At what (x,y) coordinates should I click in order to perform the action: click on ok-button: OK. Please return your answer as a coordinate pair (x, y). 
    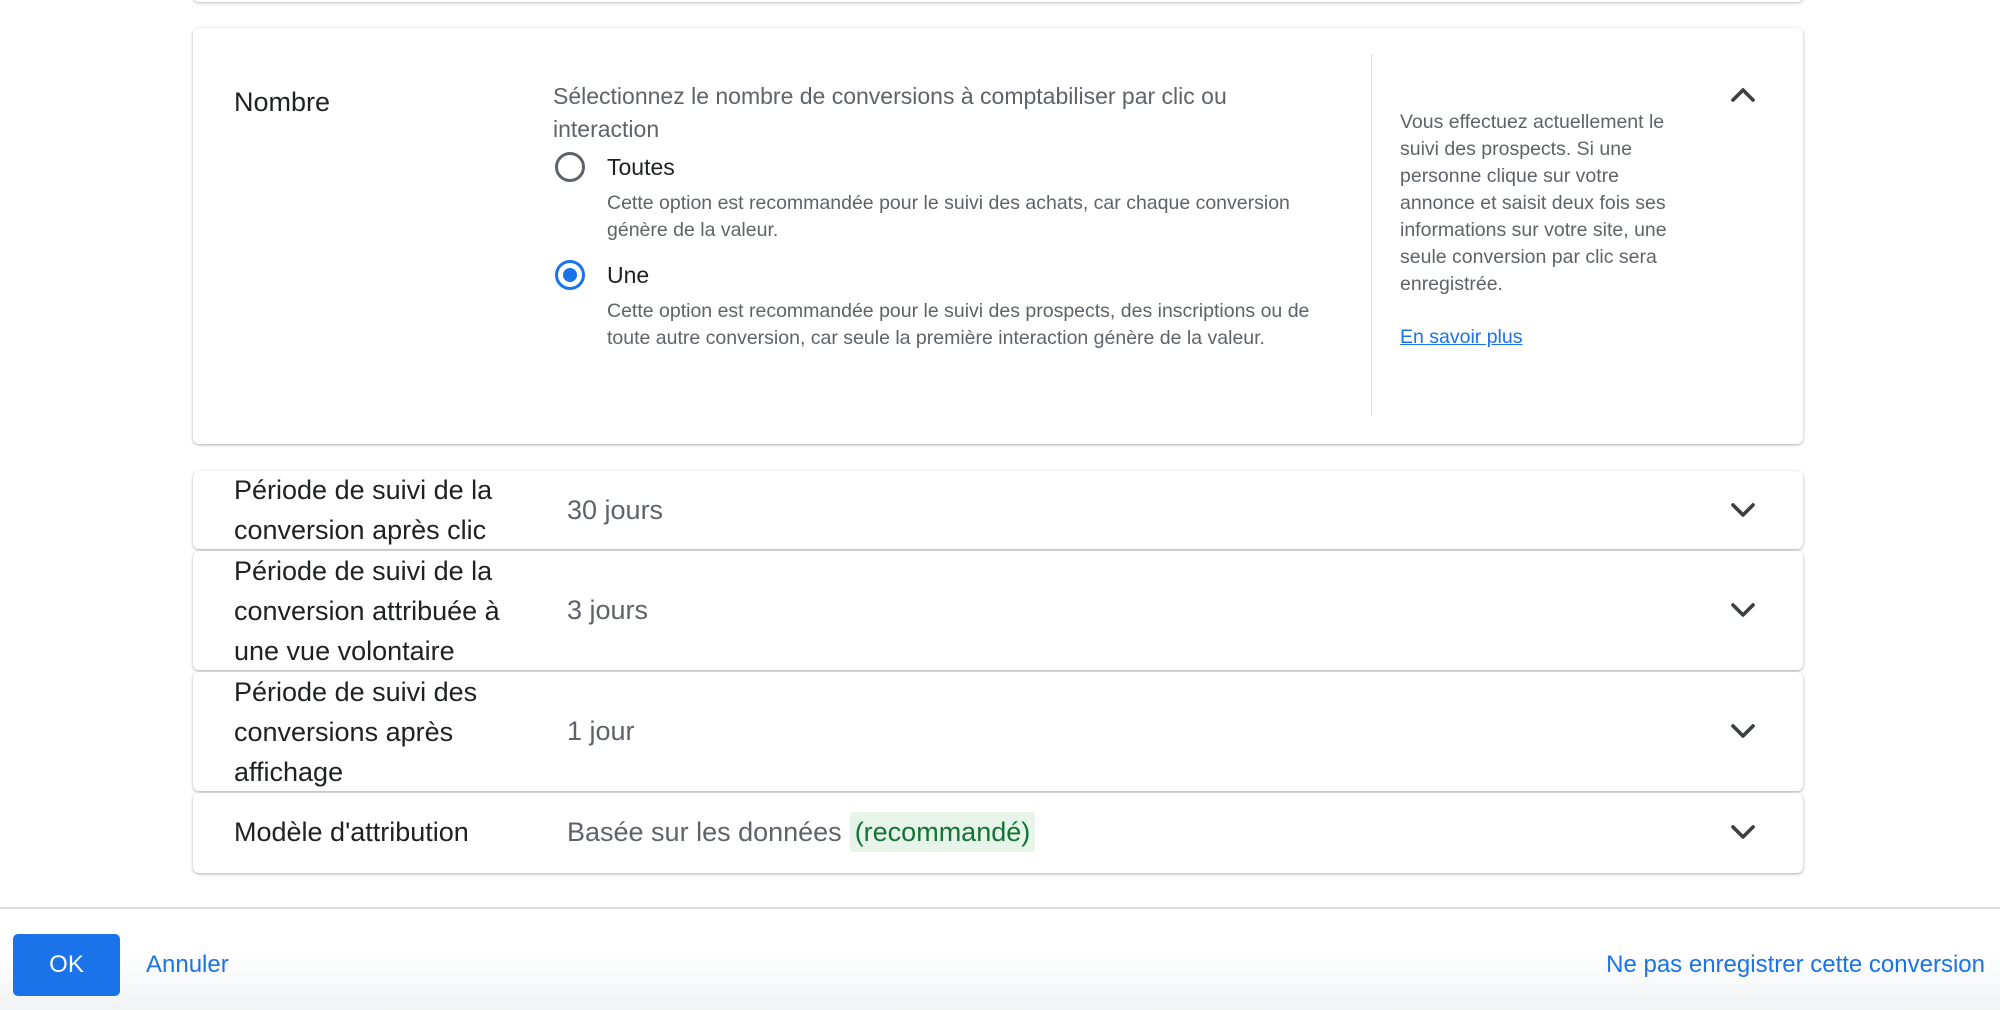
    Looking at the image, I should click on (66, 965).